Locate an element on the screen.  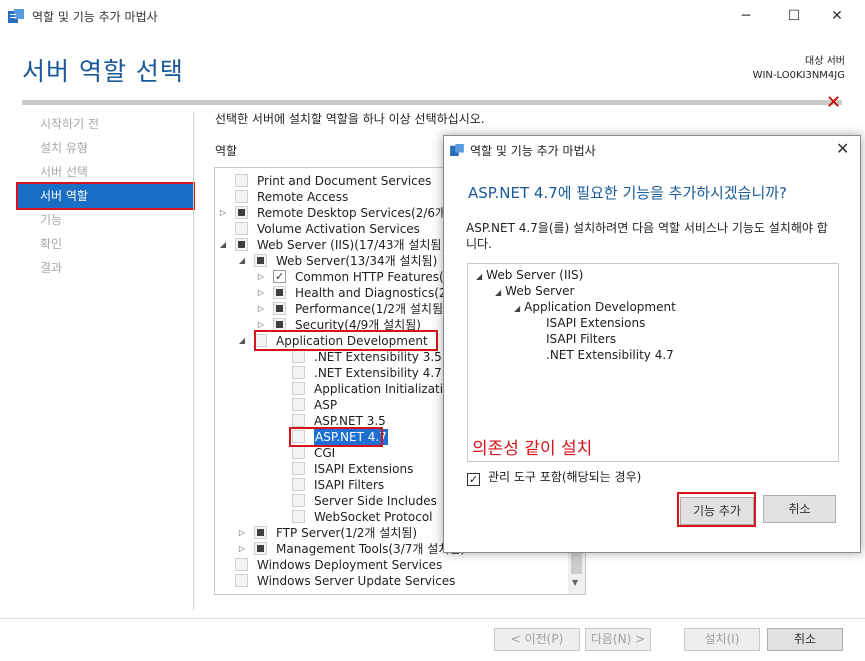
cancel-button: 취소 is located at coordinates (805, 639).